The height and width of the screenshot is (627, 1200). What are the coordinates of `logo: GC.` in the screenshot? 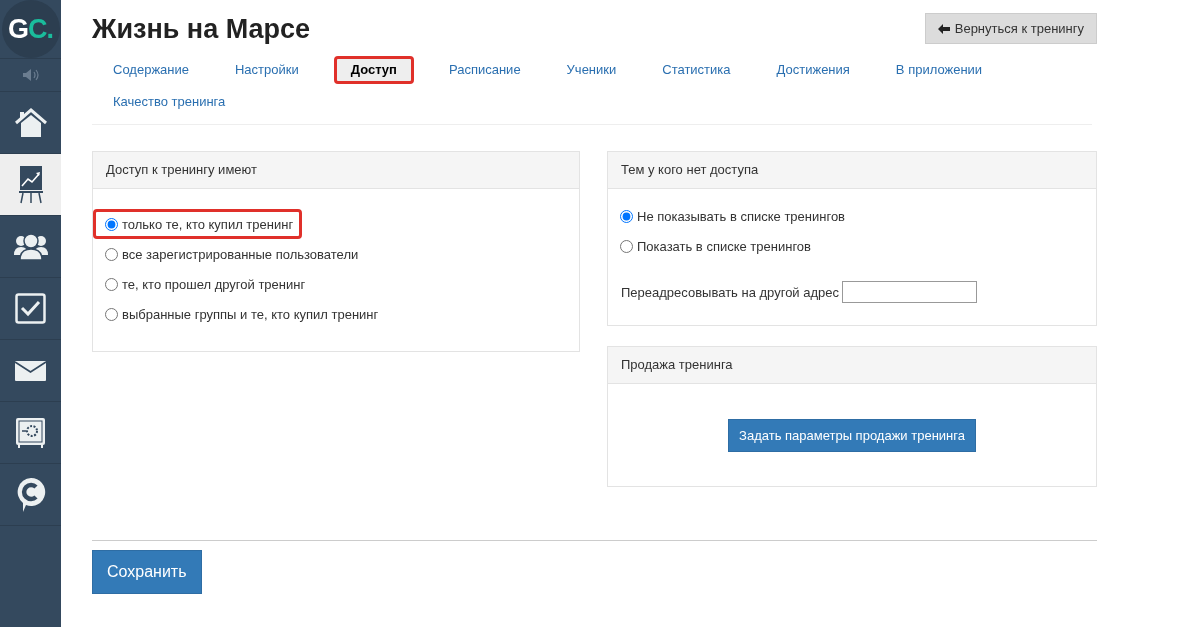 It's located at (30, 29).